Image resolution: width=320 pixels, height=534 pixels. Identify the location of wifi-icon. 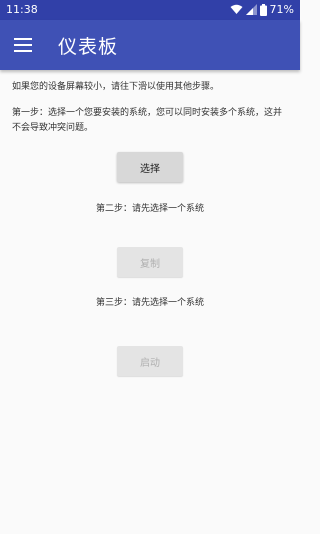
(236, 9).